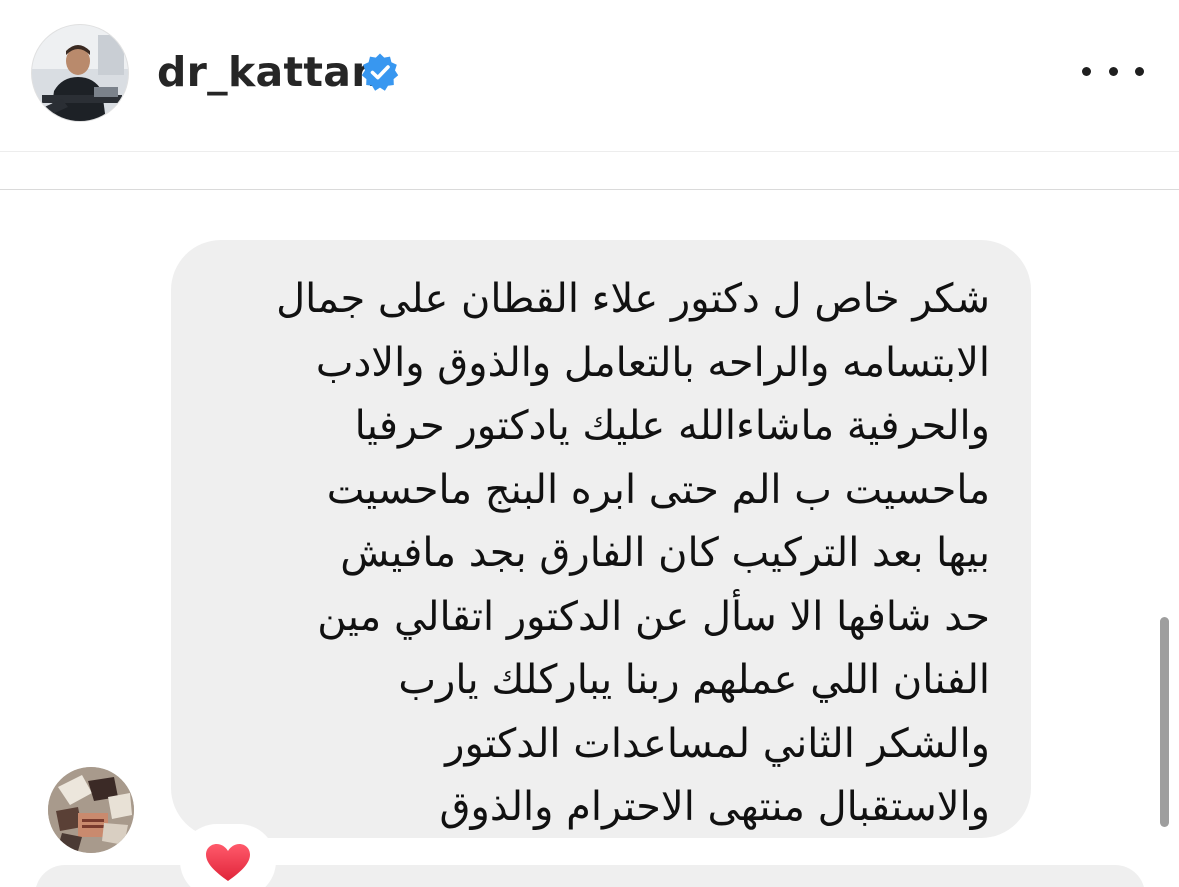 This screenshot has width=1179, height=887. What do you see at coordinates (589, 151) in the screenshot?
I see `divider` at bounding box center [589, 151].